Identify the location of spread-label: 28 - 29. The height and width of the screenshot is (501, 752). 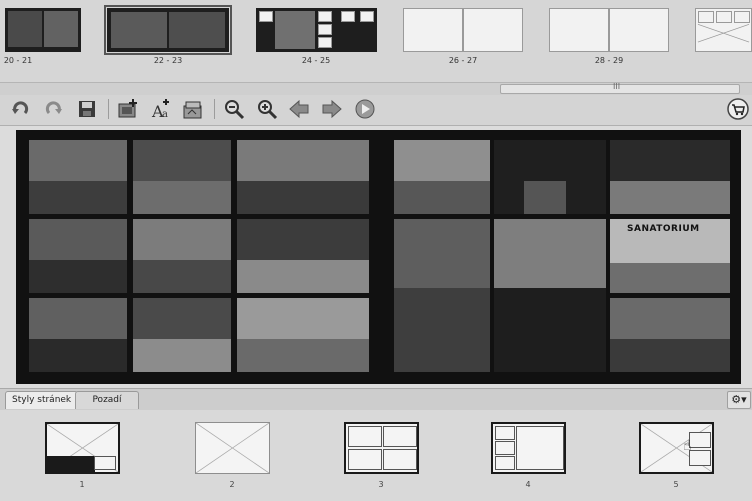
(609, 60).